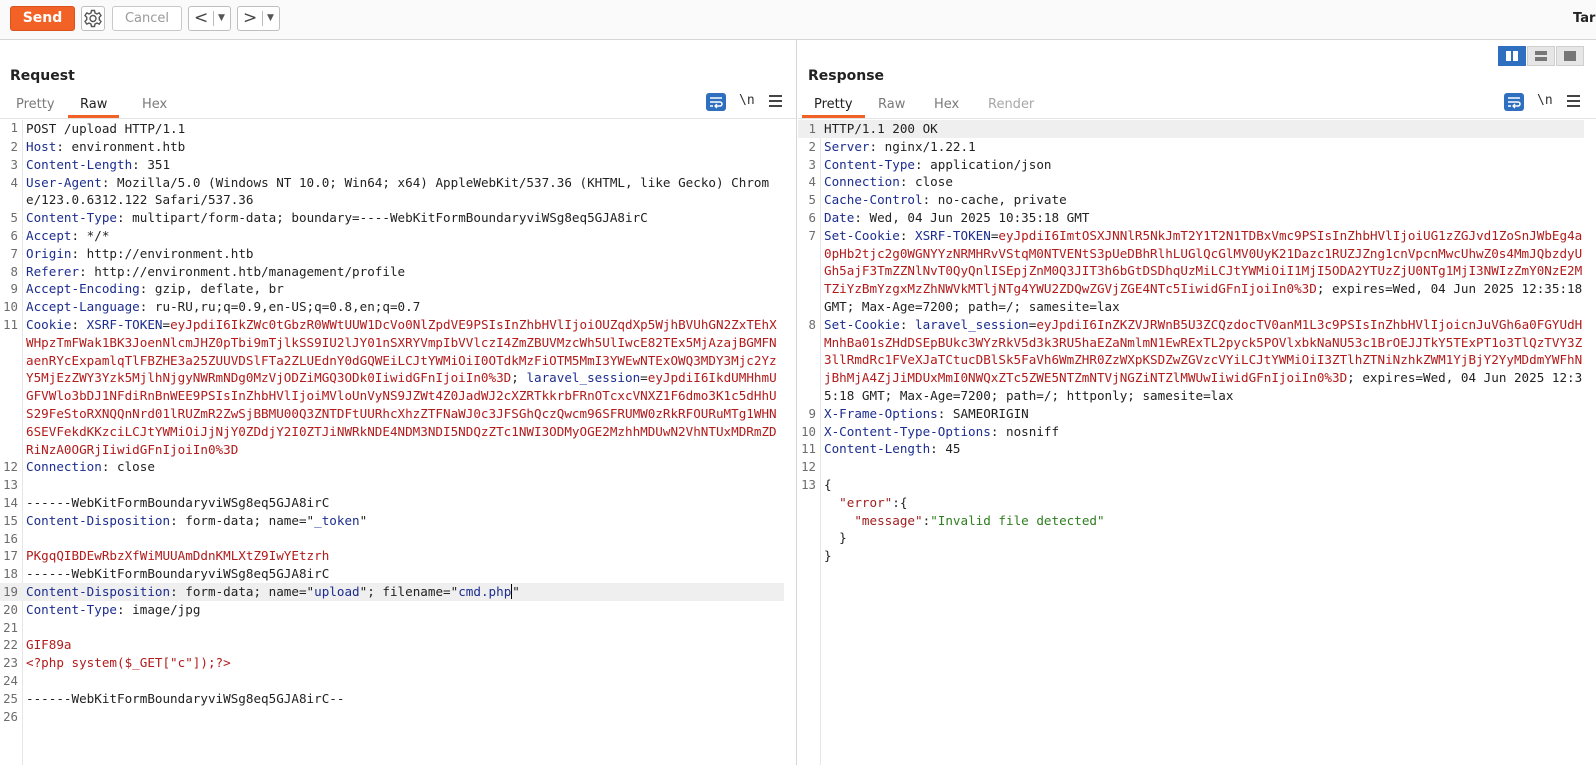 Image resolution: width=1596 pixels, height=765 pixels. What do you see at coordinates (1029, 431) in the screenshot?
I see `header-value: nosniff` at bounding box center [1029, 431].